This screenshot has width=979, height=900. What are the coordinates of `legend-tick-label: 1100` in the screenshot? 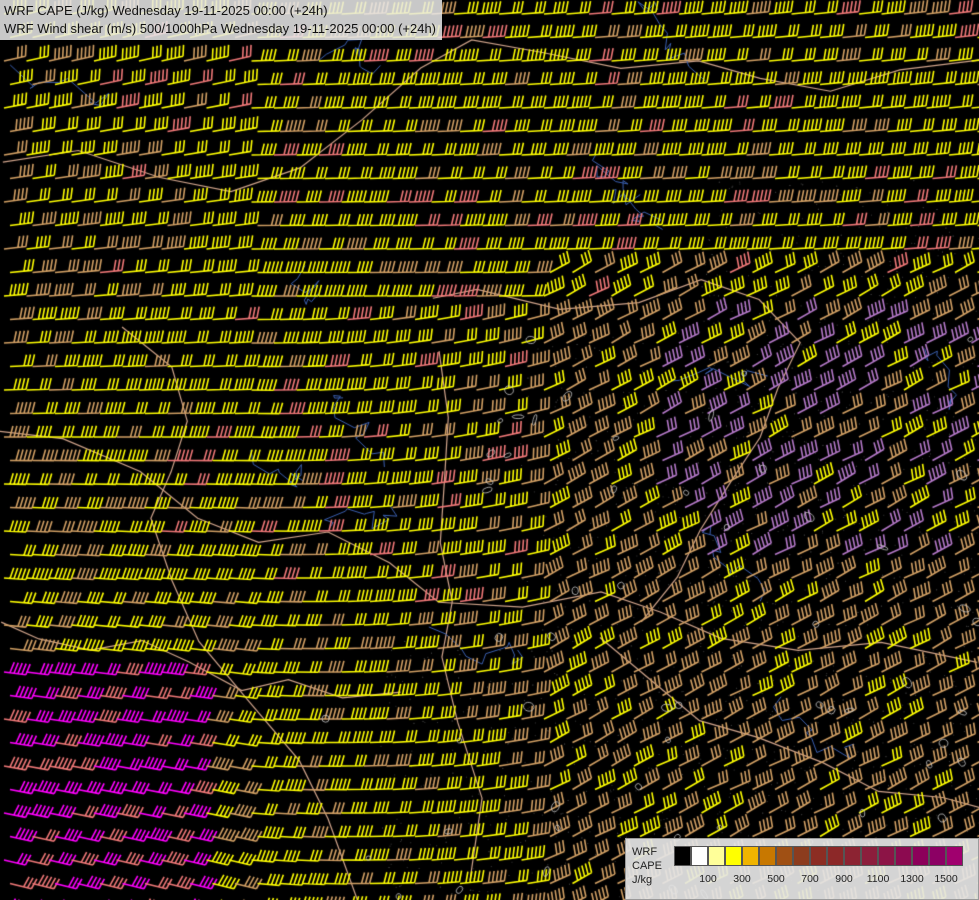 It's located at (878, 879).